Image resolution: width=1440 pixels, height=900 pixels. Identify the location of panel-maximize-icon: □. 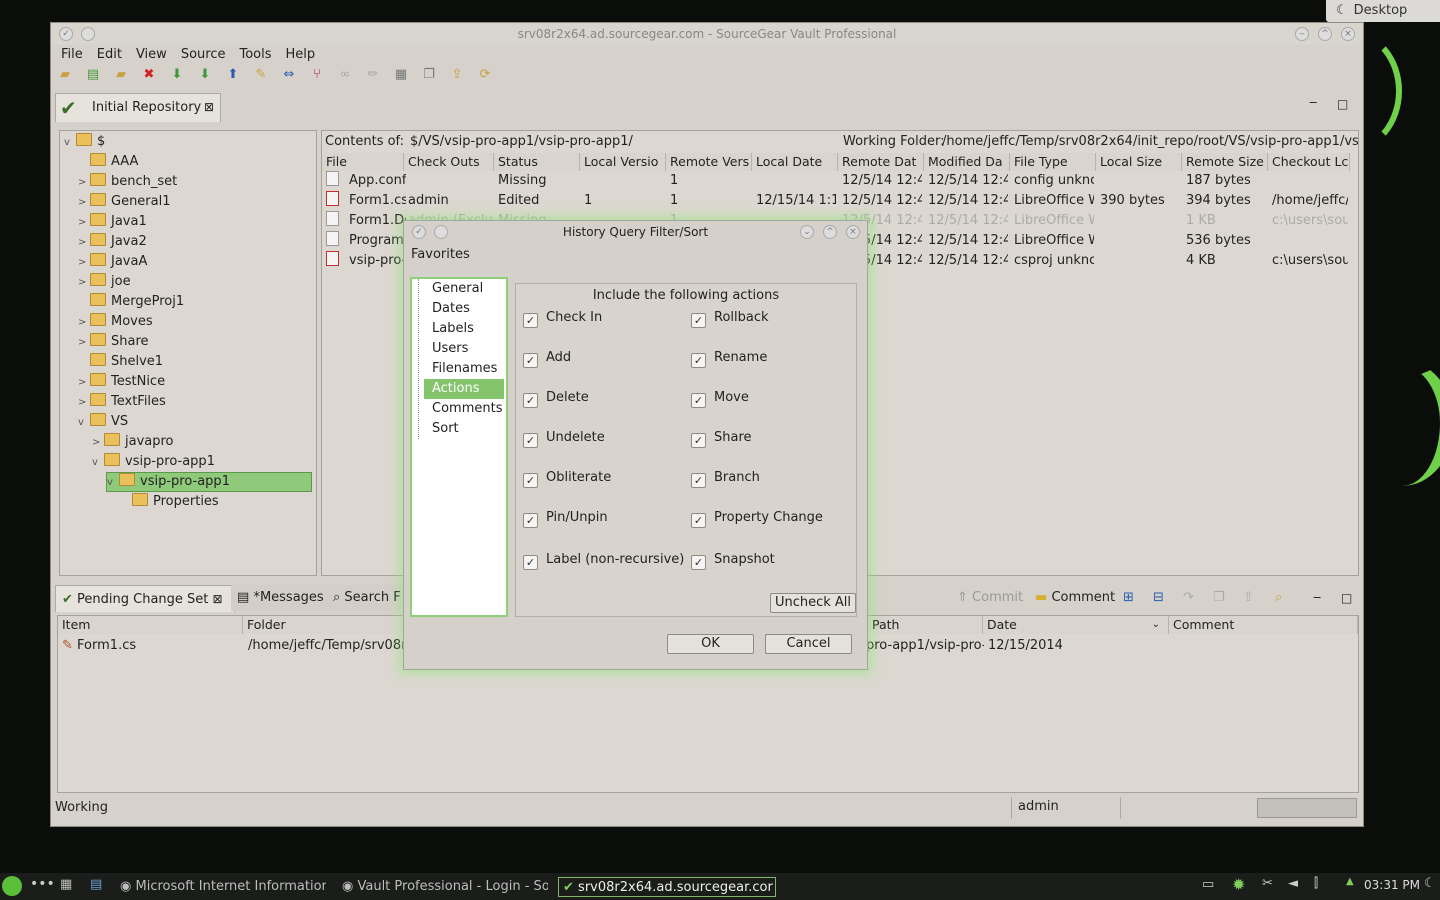
(1342, 104).